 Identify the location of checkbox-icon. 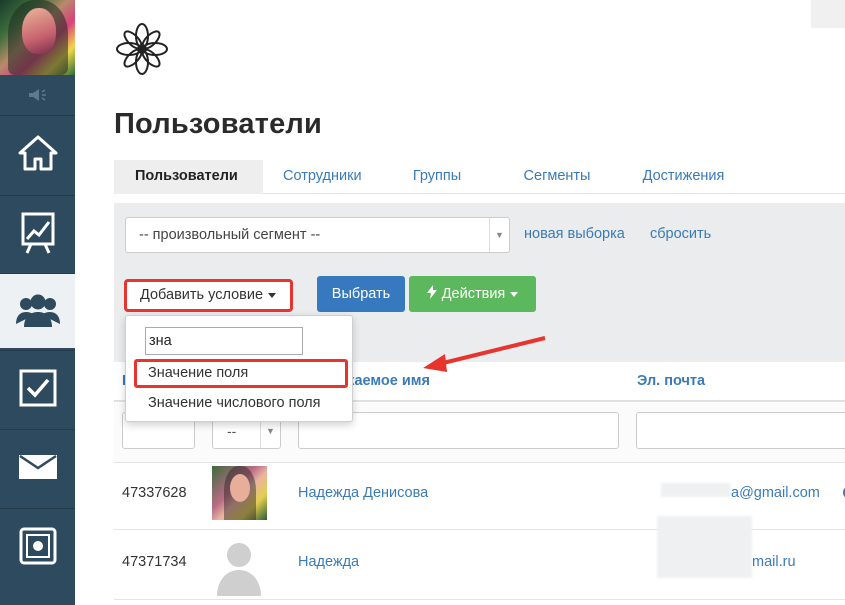
(37, 388).